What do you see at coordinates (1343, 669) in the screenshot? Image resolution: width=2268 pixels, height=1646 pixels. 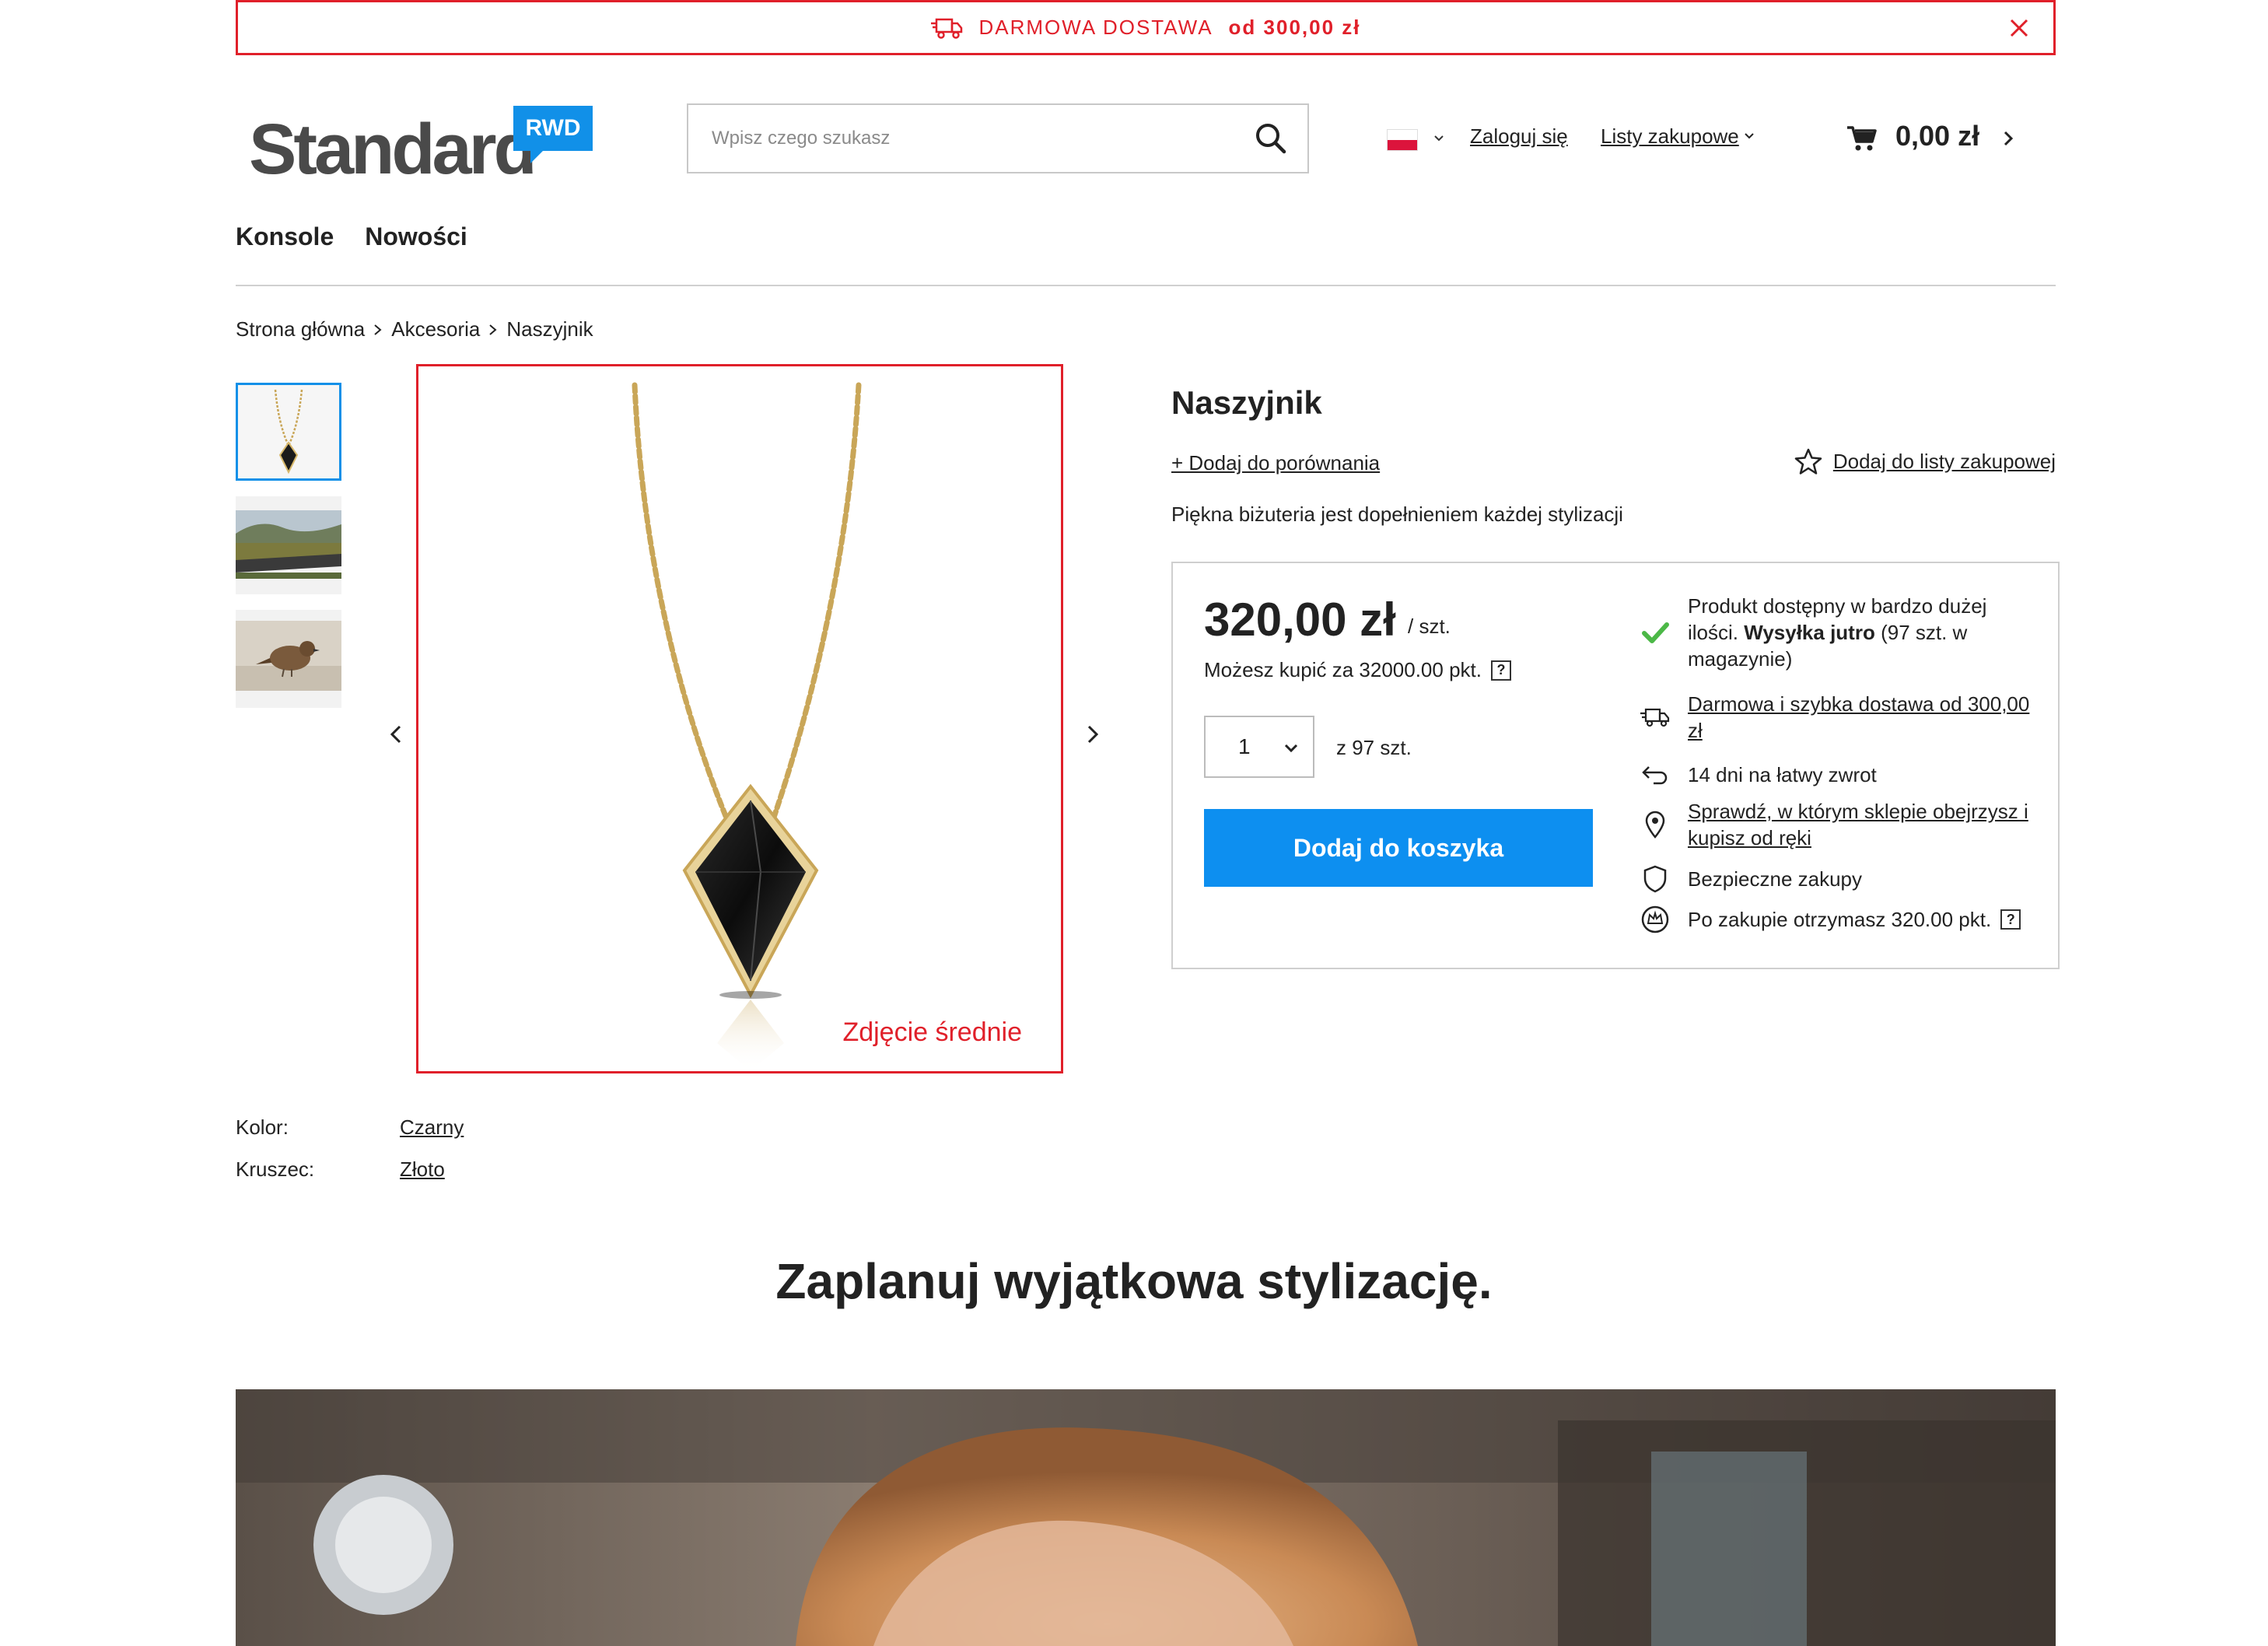 I see `points-text: Możesz kupić za 32000.00 pkt.` at bounding box center [1343, 669].